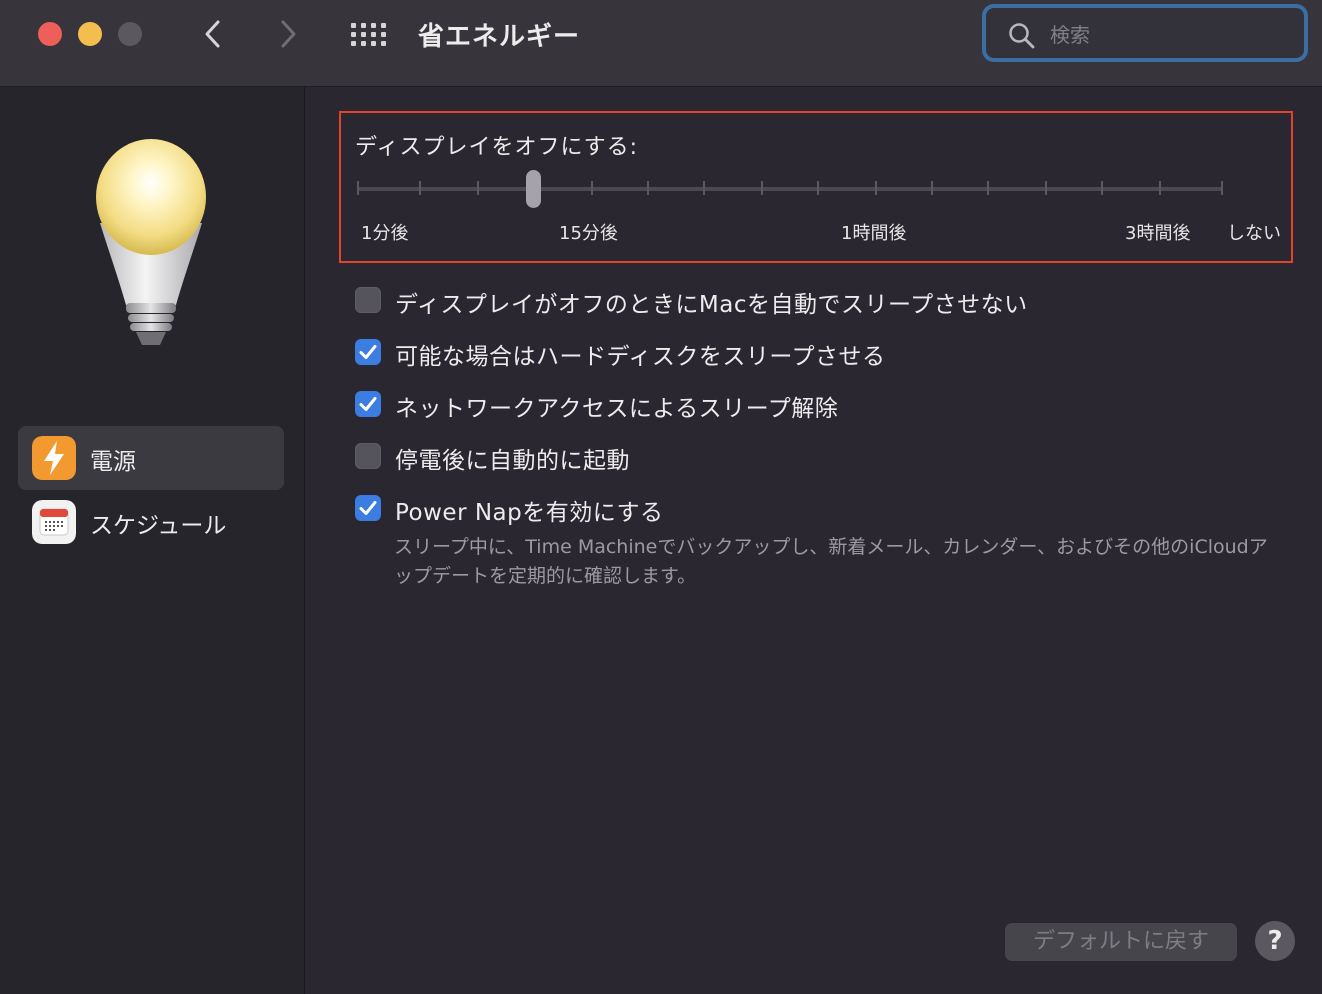 The image size is (1322, 994). I want to click on slider-label-1hour: 1時間後, so click(874, 233).